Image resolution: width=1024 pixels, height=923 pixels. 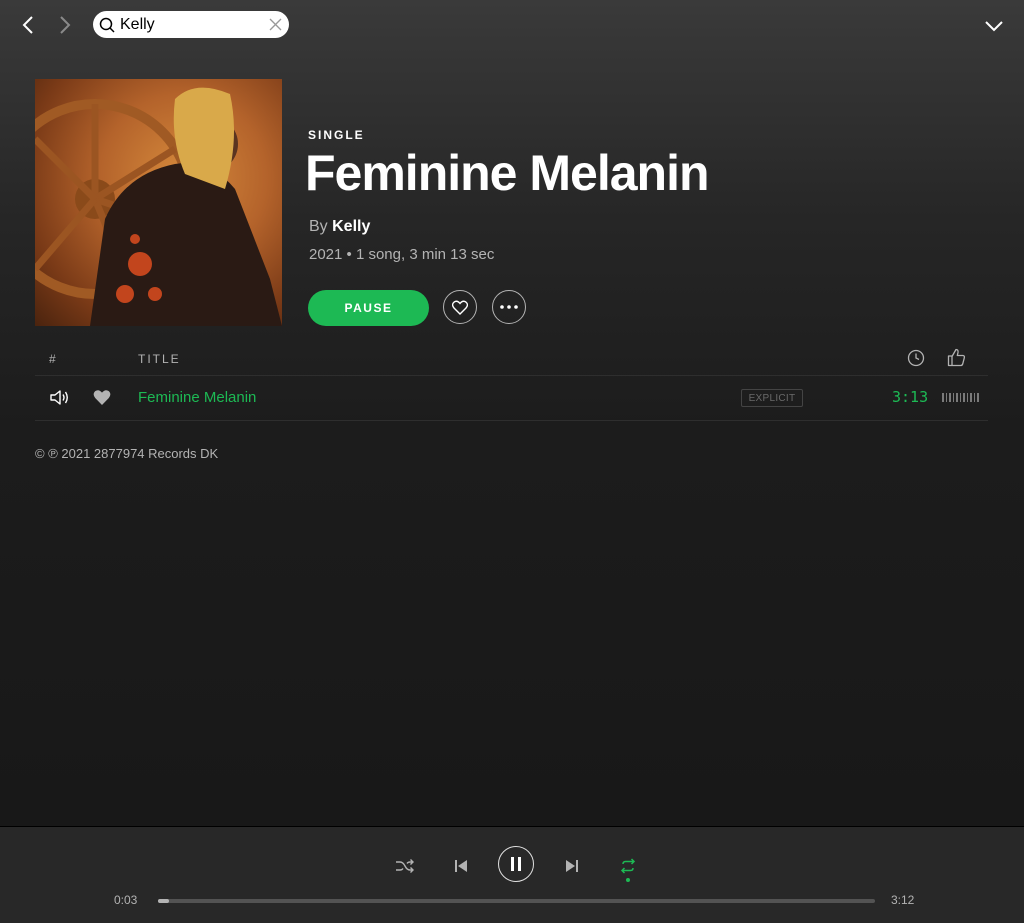 I want to click on artist-byline: By Kelly, so click(x=339, y=227).